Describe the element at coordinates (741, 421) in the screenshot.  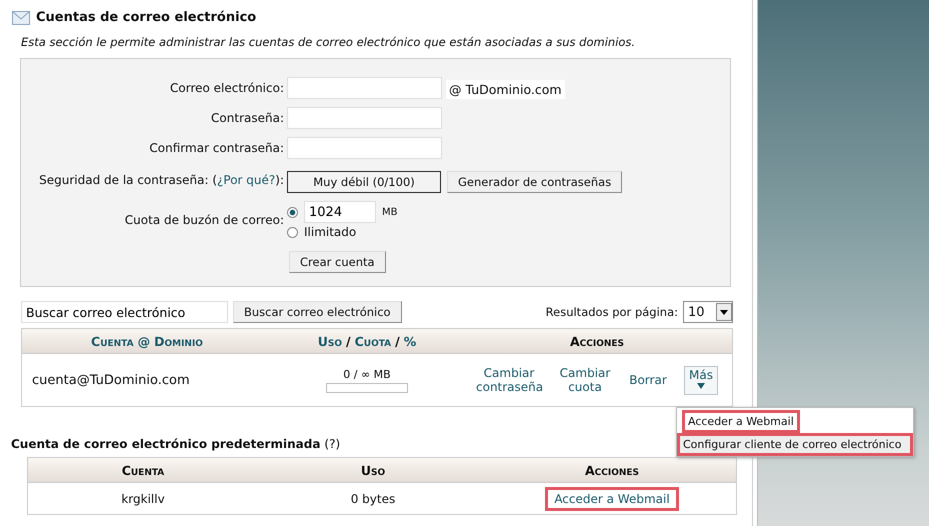
I see `menu-item: Acceder a Webmail` at that location.